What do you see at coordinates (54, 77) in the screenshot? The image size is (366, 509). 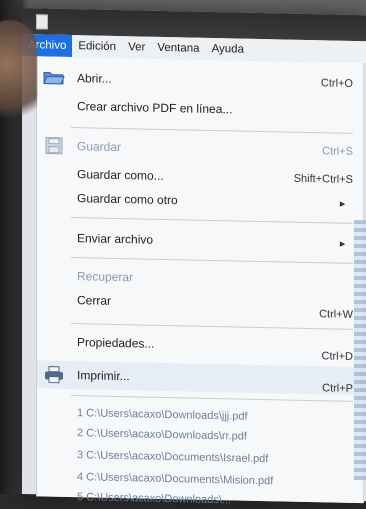 I see `folder-open-icon` at bounding box center [54, 77].